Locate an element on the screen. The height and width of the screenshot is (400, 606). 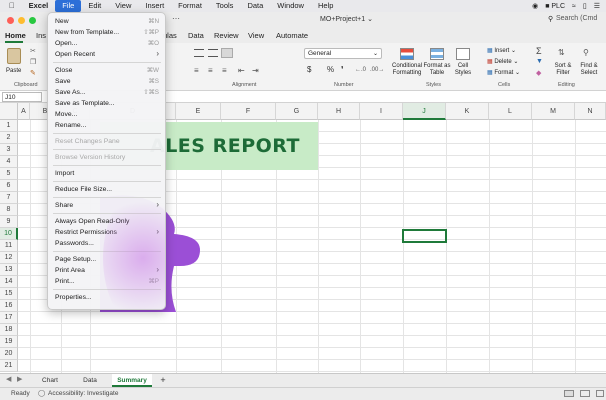
decrease-indent-icon: ⇤ is located at coordinates (241, 70).